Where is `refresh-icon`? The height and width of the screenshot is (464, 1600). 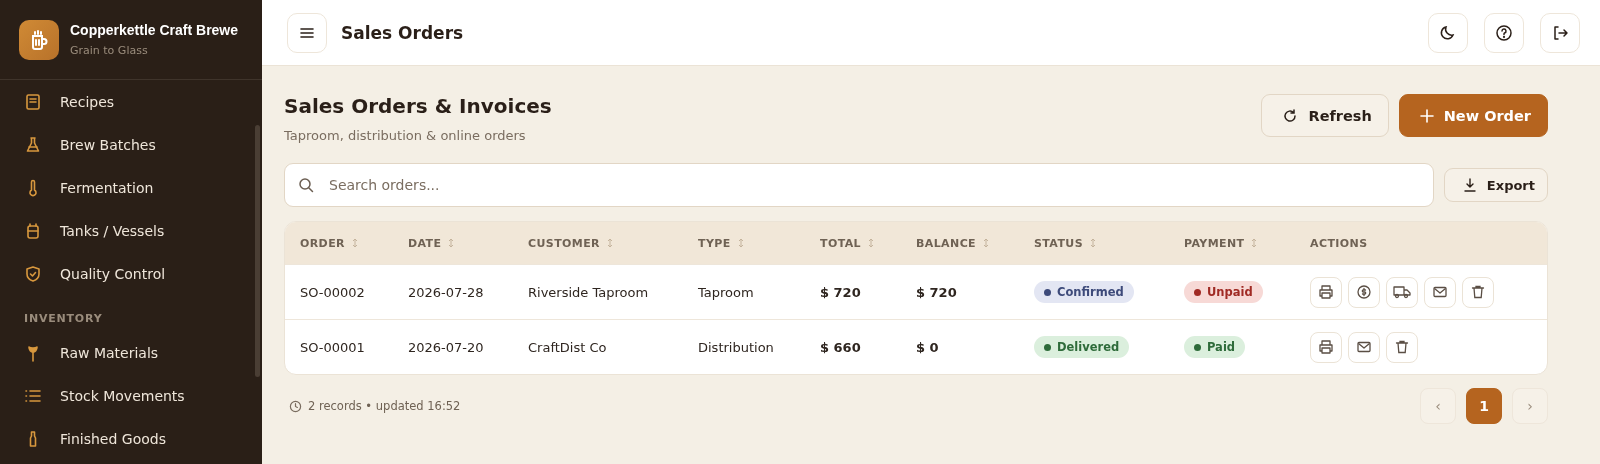
refresh-icon is located at coordinates (1290, 115).